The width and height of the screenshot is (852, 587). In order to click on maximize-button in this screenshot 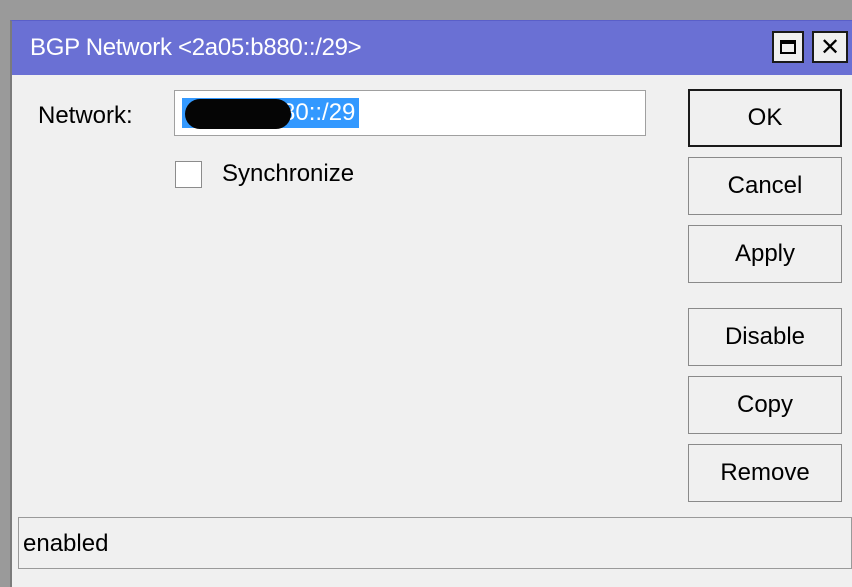, I will do `click(788, 47)`.